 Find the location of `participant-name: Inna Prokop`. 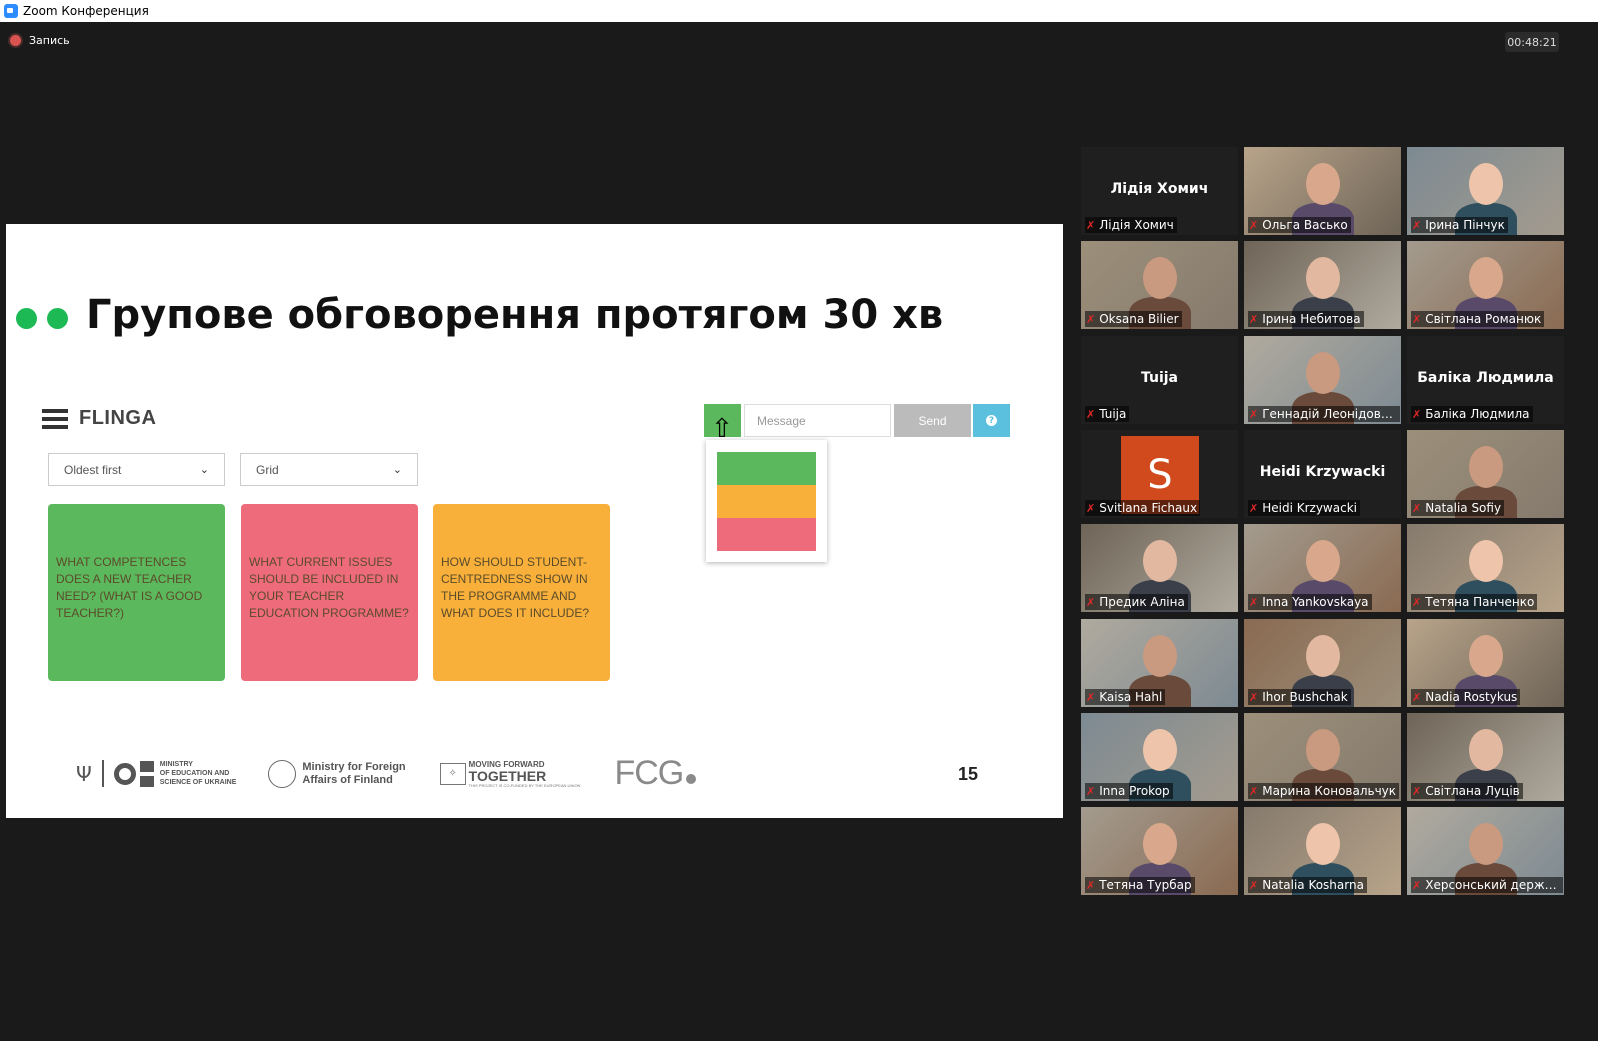

participant-name: Inna Prokop is located at coordinates (1134, 791).